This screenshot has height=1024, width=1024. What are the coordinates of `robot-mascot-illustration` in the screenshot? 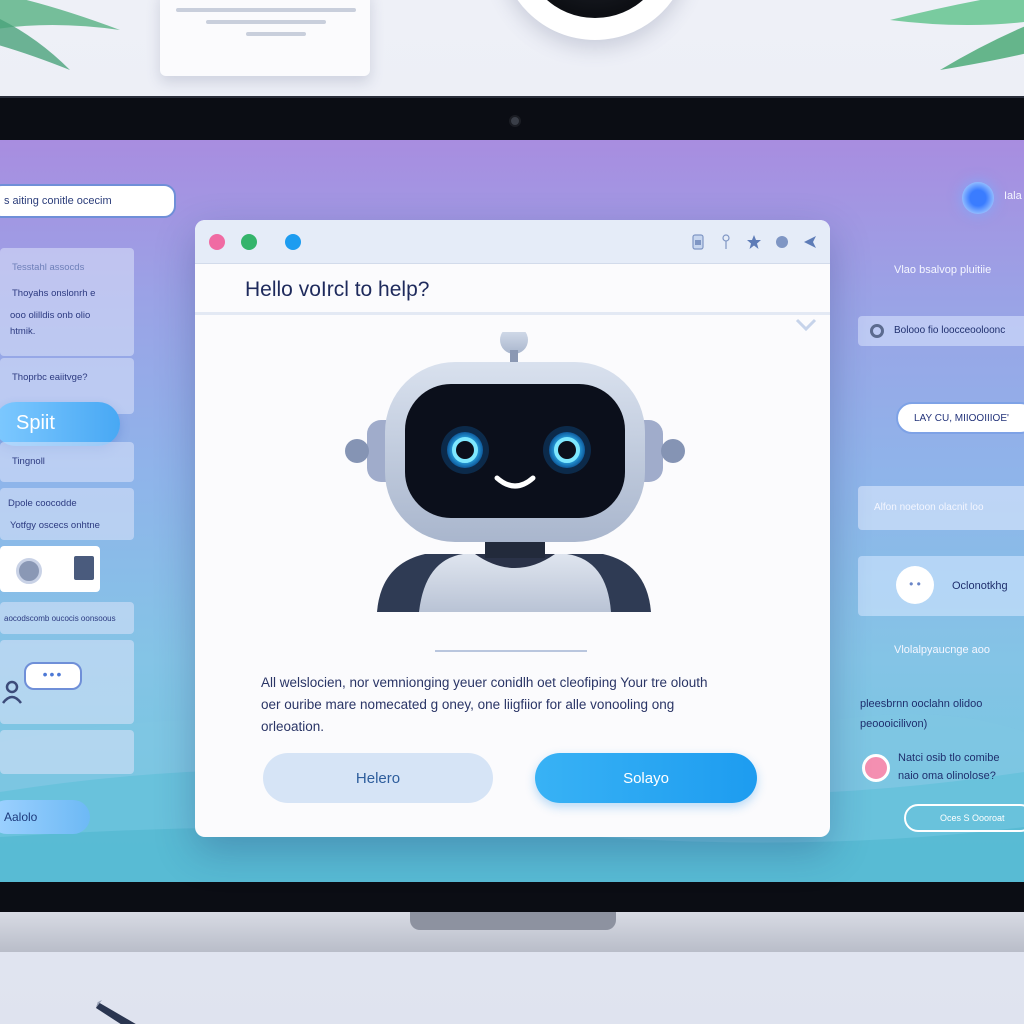 It's located at (515, 472).